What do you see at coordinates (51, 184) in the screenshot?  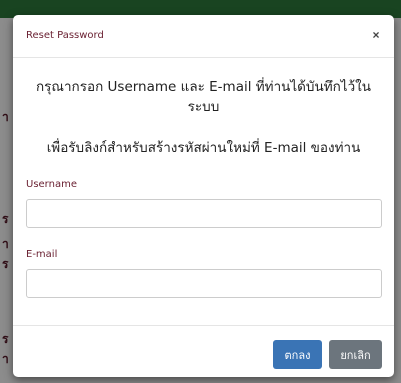 I see `username-label: Username` at bounding box center [51, 184].